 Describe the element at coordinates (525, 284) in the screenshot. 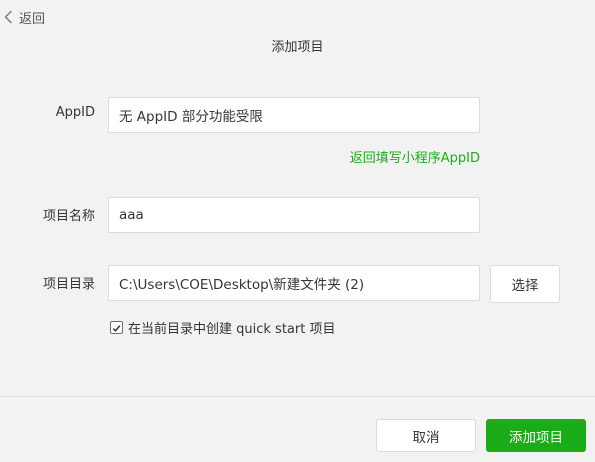

I see `choose-directory-button: 选择` at that location.